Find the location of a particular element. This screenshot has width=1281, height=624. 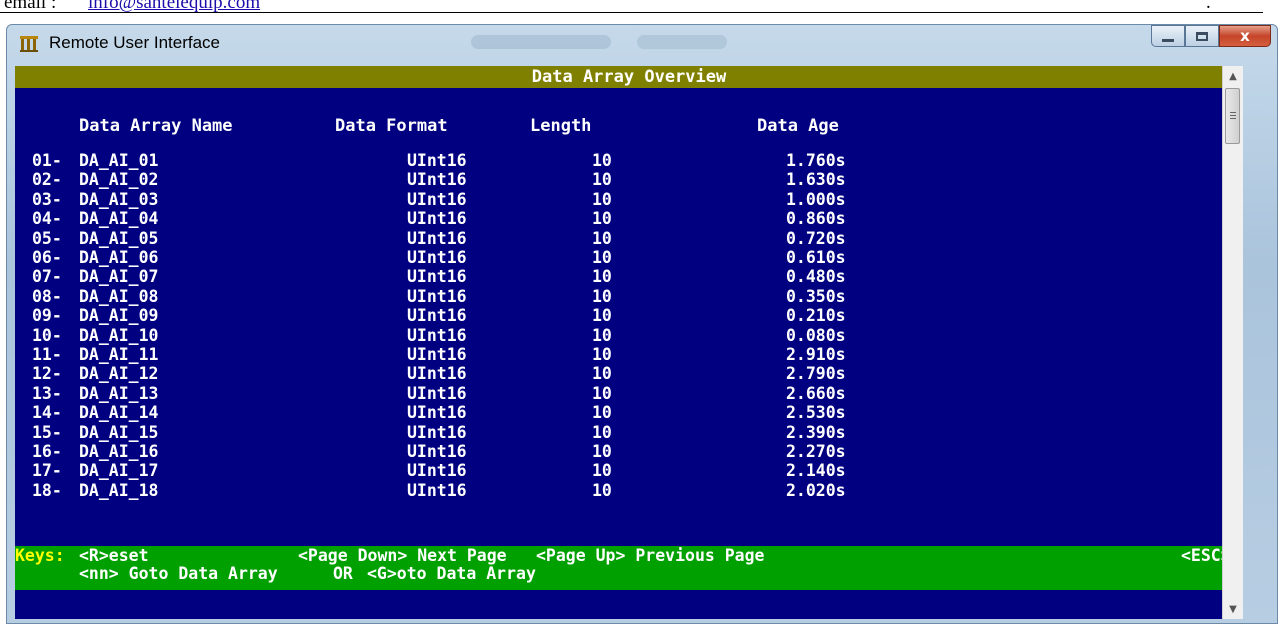

table-row: 08- DA_AI_08 UInt16 10 0.350s is located at coordinates (629, 296).